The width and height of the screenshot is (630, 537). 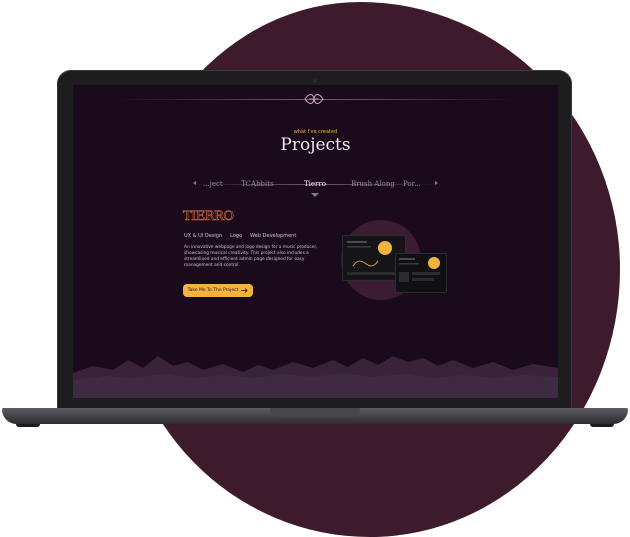 I want to click on tab-tierro: Tierro, so click(x=315, y=184).